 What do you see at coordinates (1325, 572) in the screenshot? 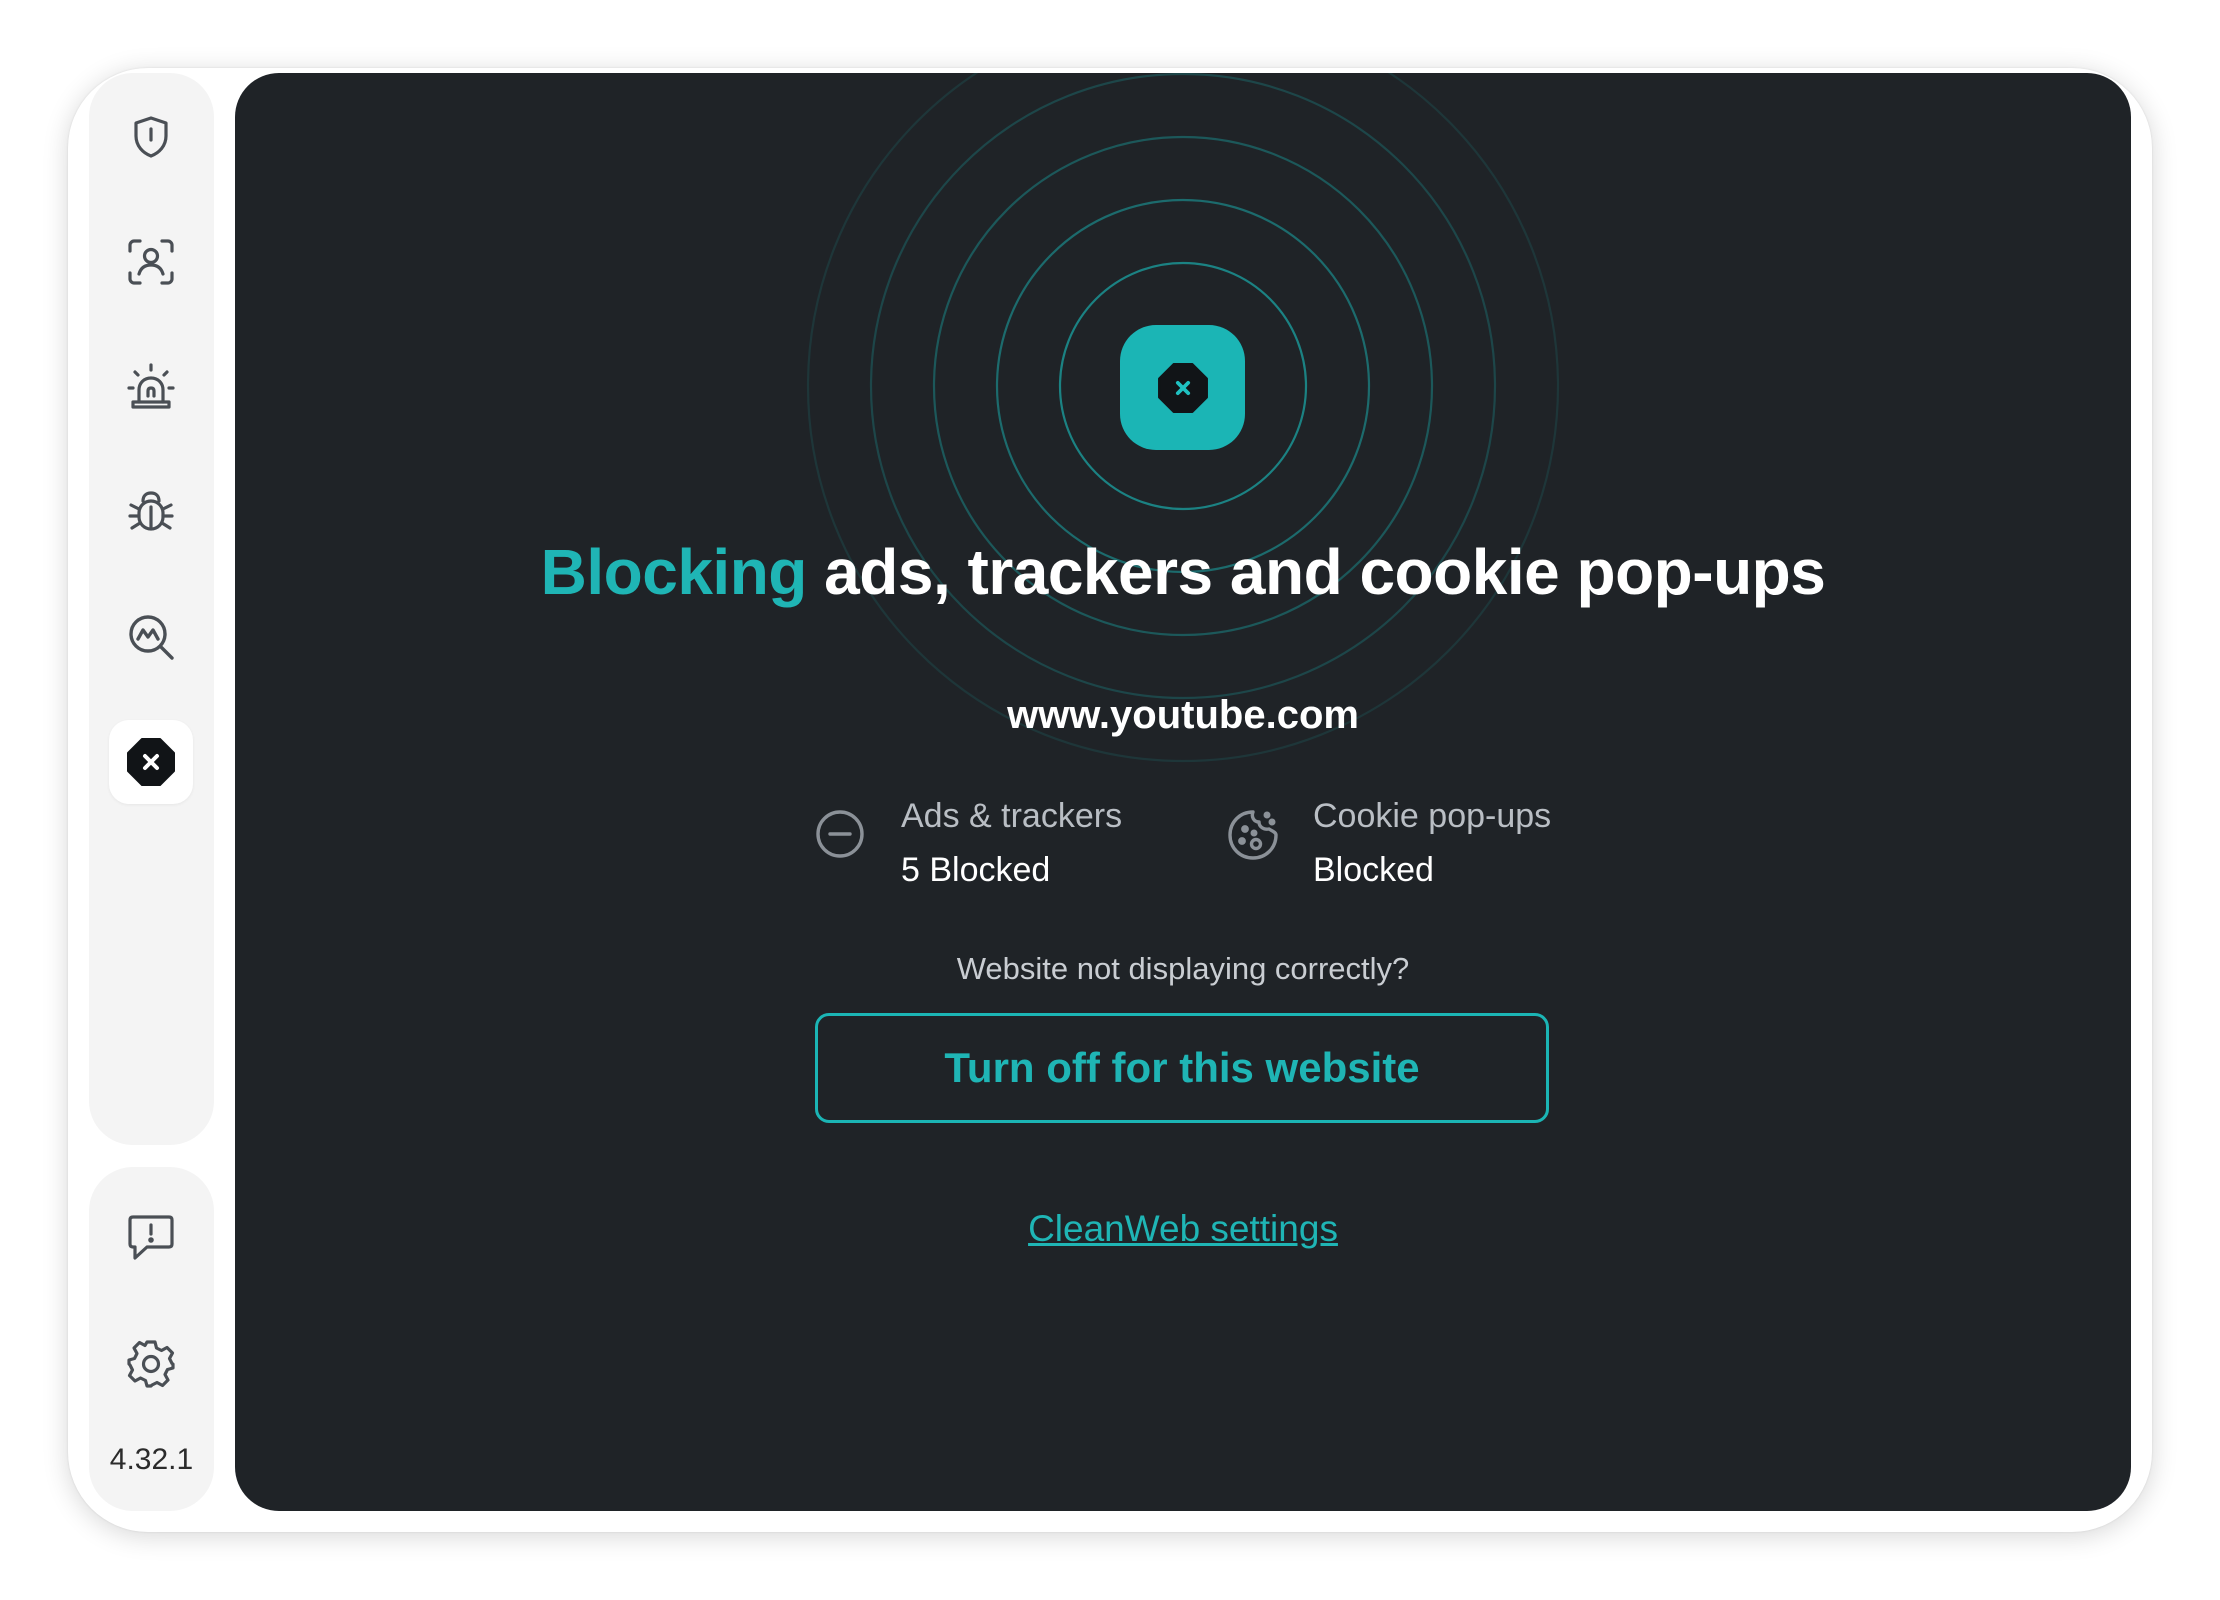
I see `headline-rest: ads, trackers and cookie pop-ups` at bounding box center [1325, 572].